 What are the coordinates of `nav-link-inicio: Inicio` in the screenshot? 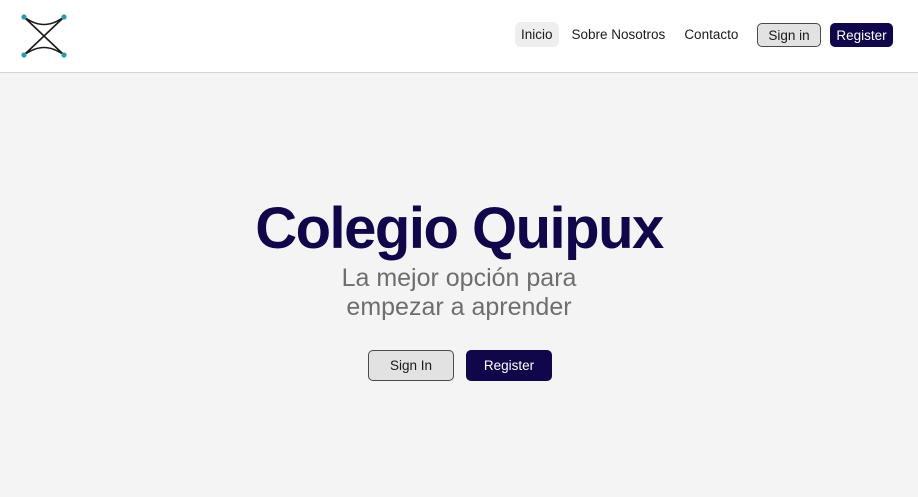 It's located at (537, 34).